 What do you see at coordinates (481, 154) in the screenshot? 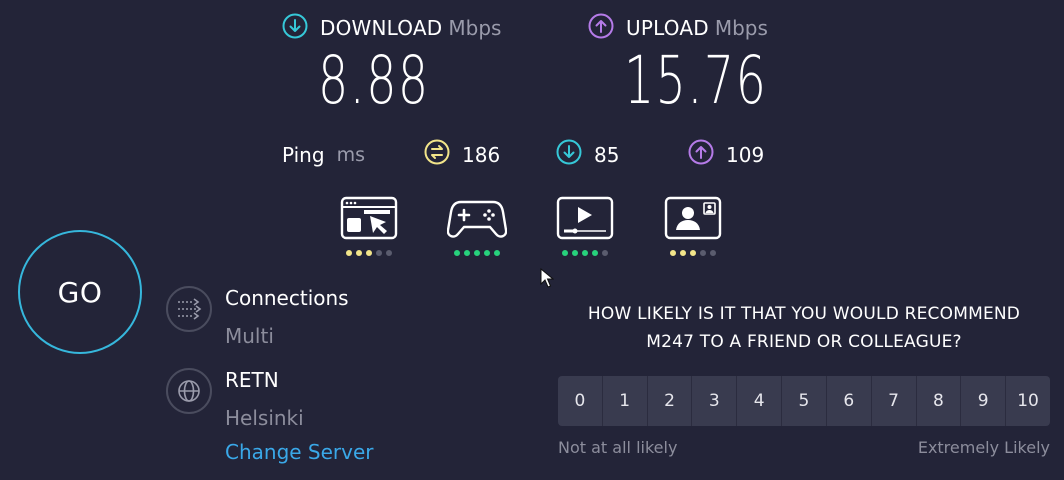
I see `ping-idle-value: 186` at bounding box center [481, 154].